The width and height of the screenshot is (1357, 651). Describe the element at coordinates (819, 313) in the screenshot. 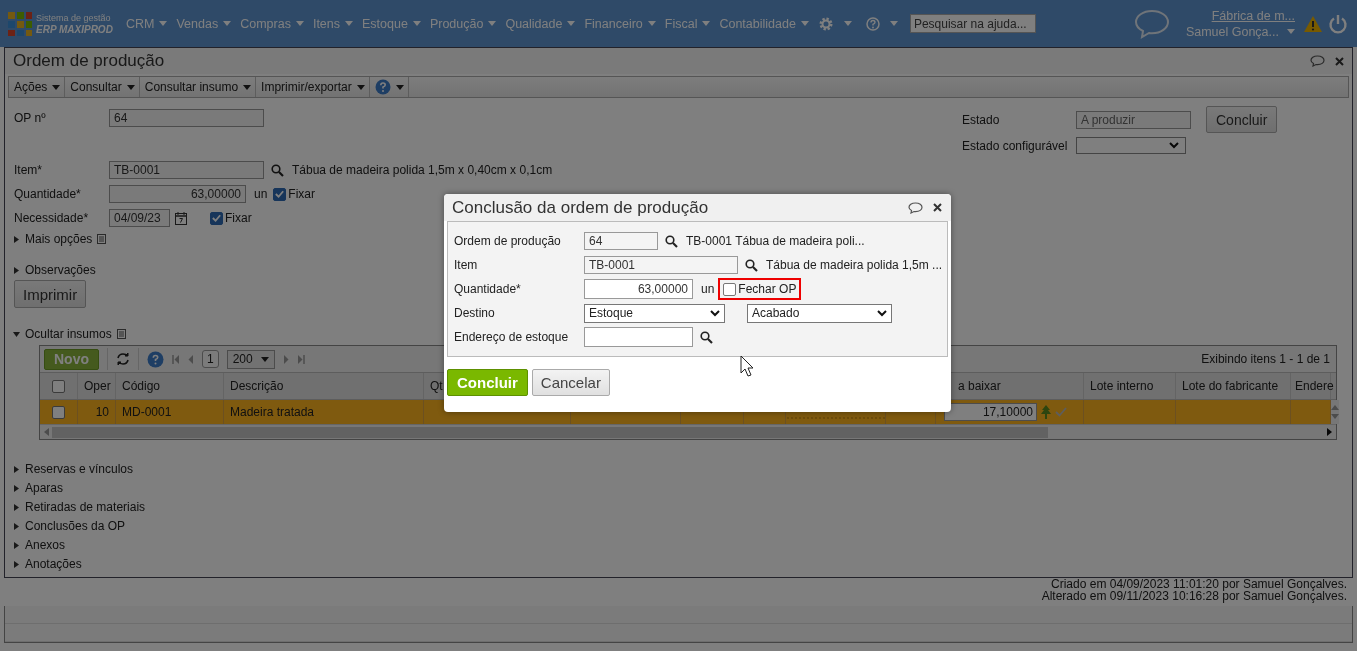

I see `select-field: Acabado` at that location.